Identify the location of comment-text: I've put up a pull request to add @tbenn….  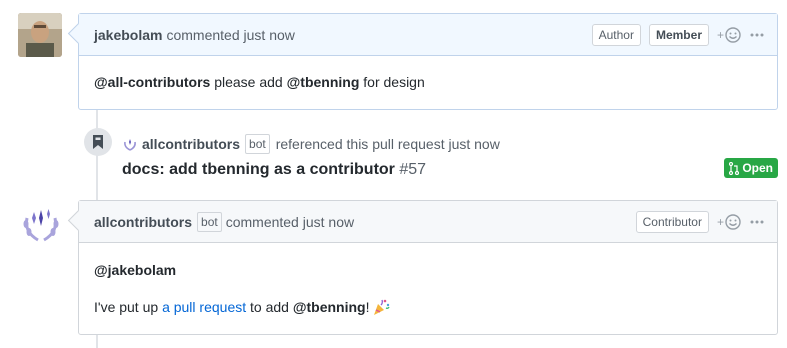
(428, 307).